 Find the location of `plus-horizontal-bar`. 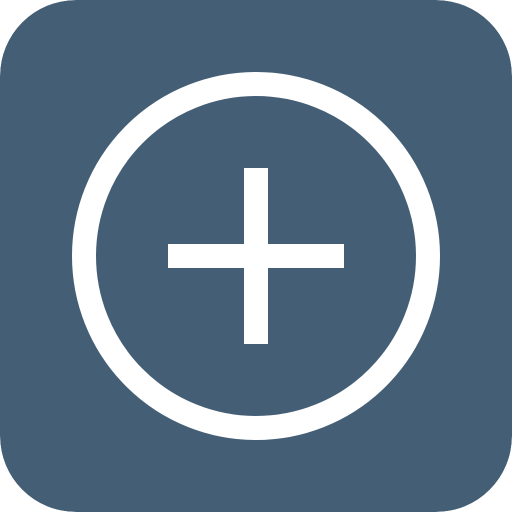

plus-horizontal-bar is located at coordinates (256, 256).